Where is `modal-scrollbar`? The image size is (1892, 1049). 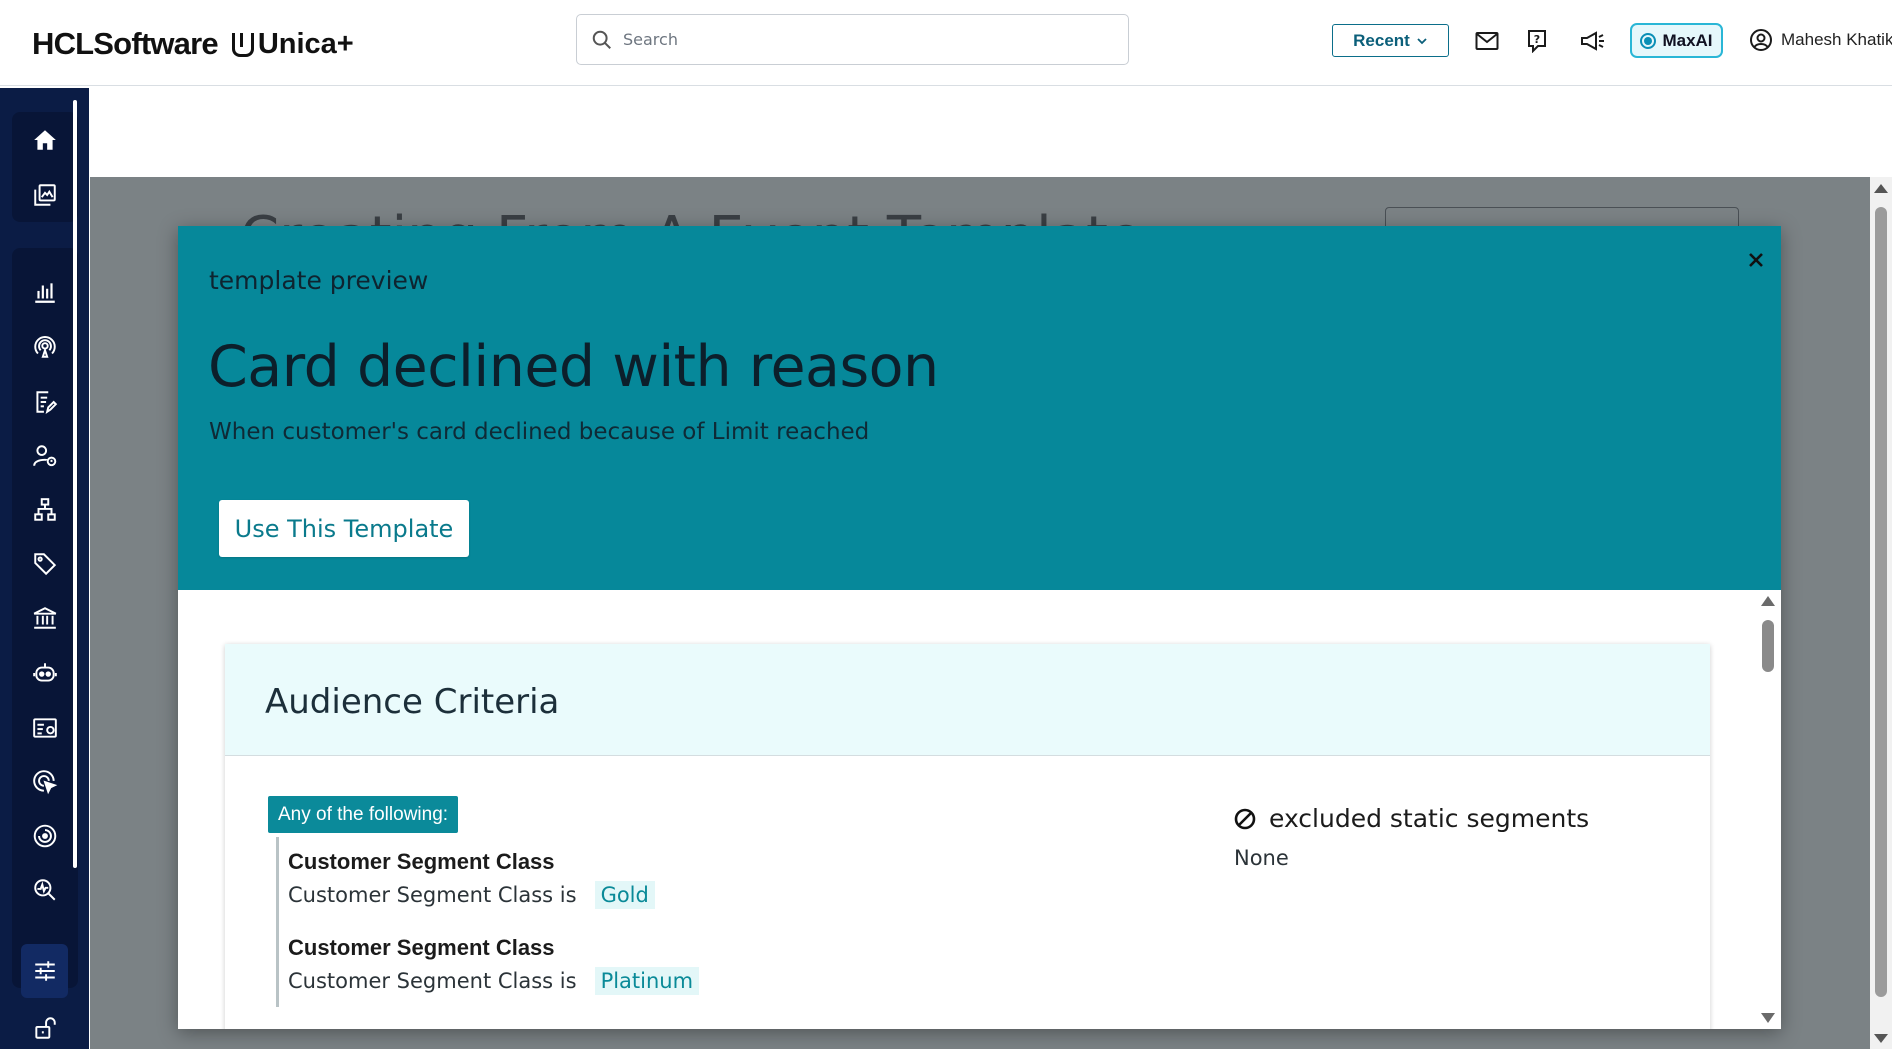
modal-scrollbar is located at coordinates (1768, 809).